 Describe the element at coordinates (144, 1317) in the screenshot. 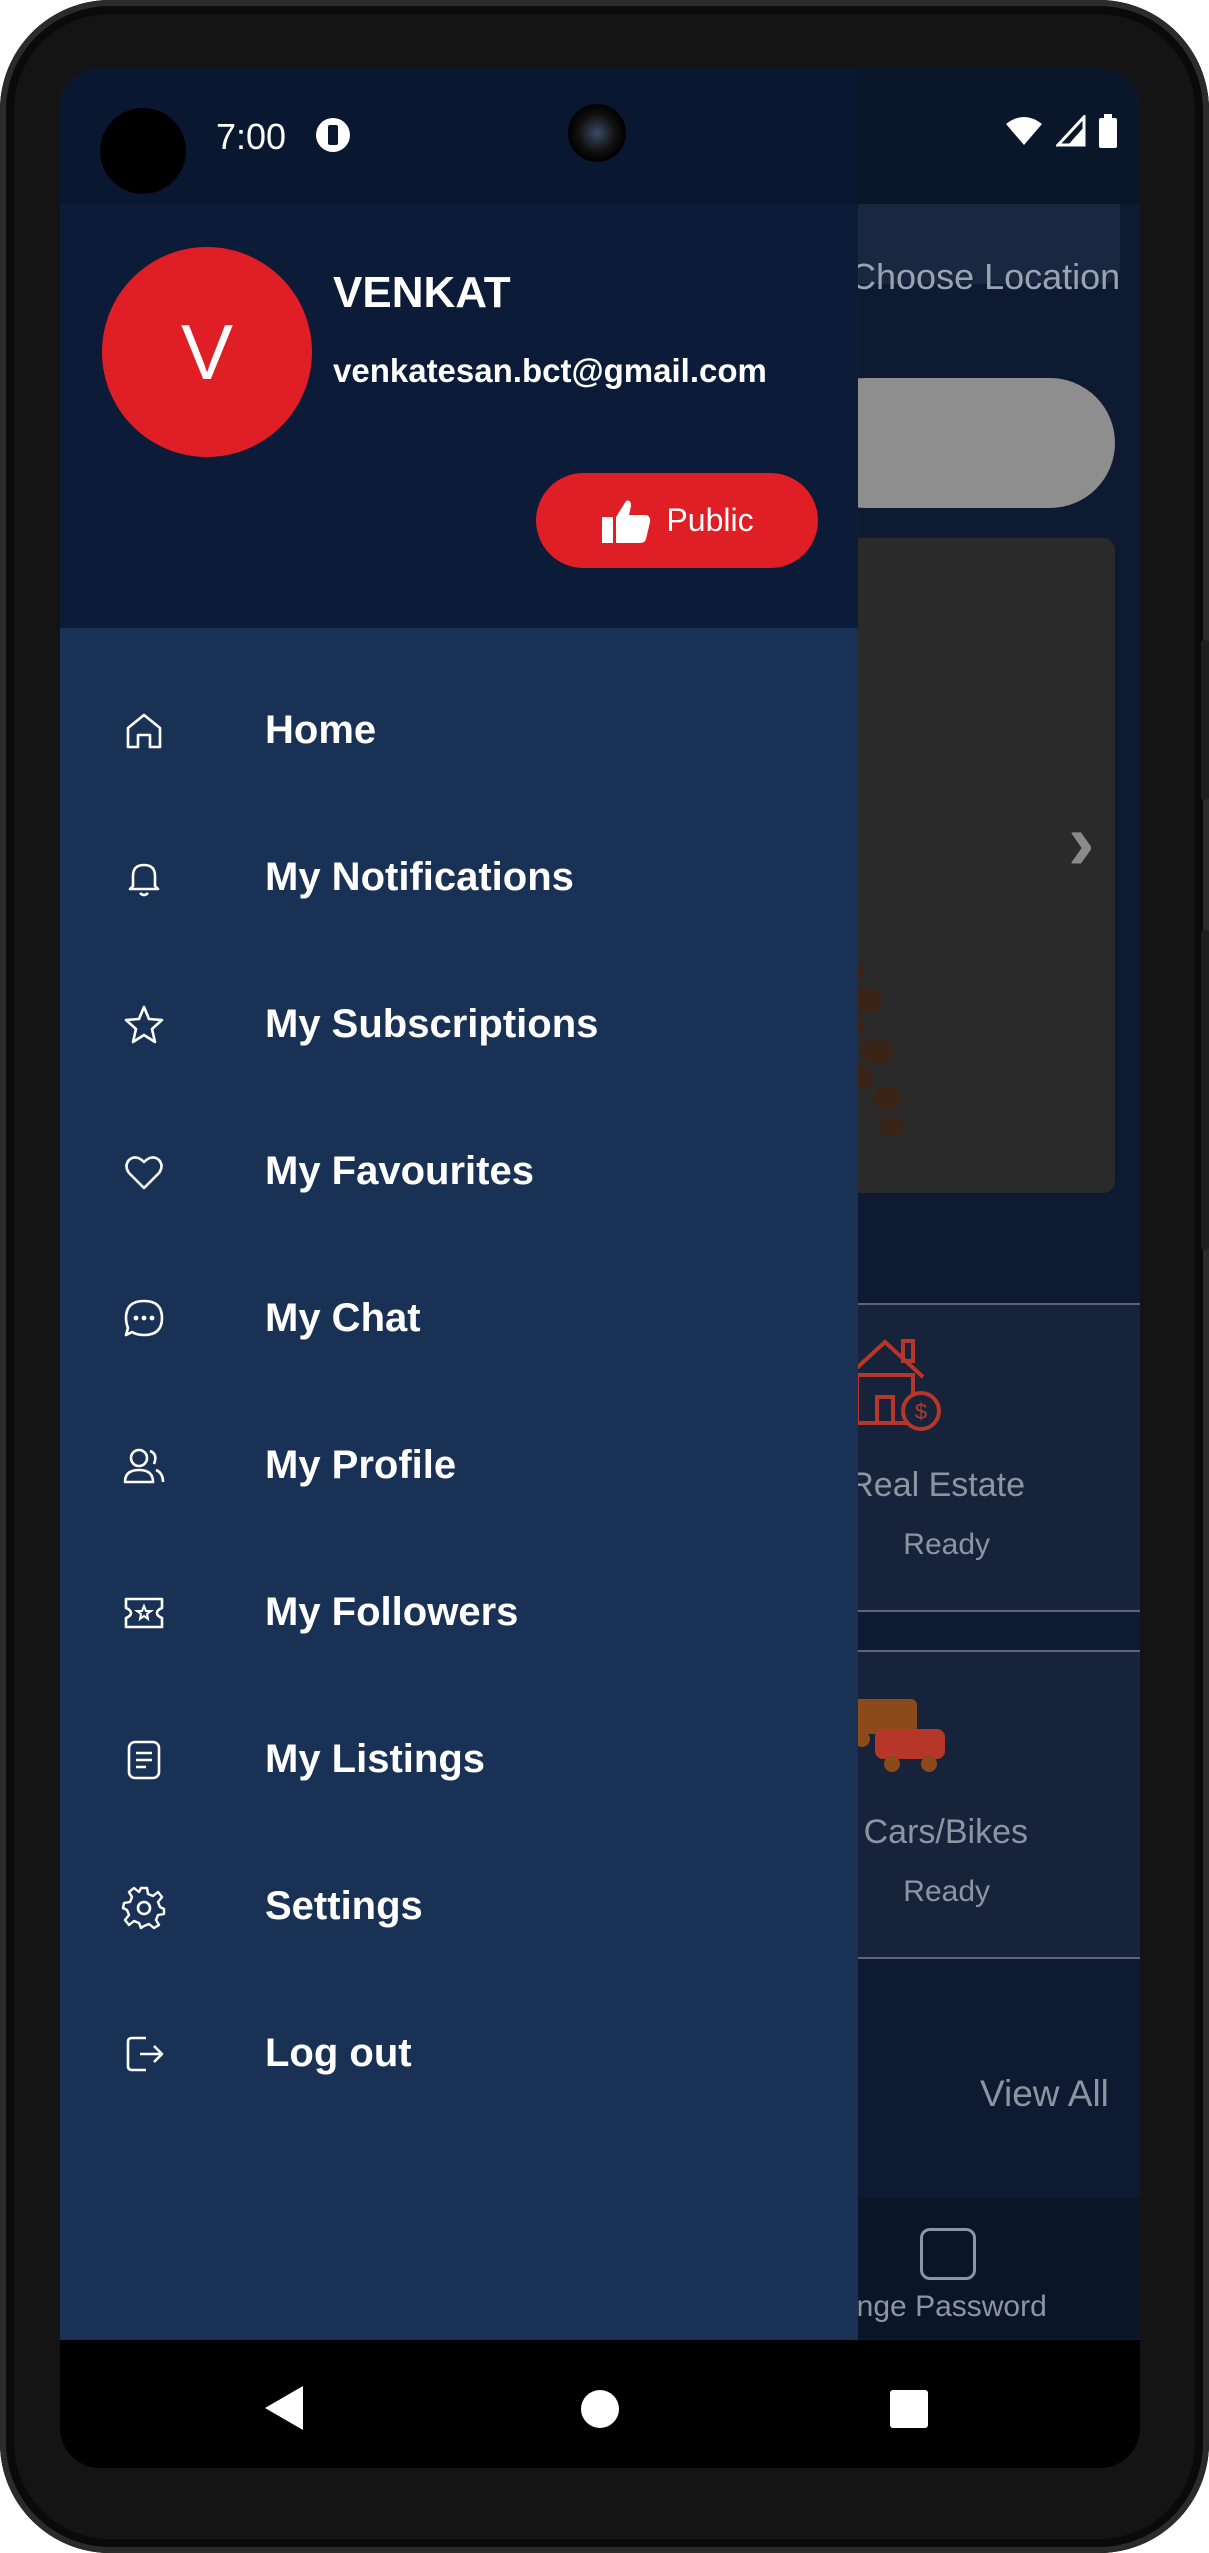

I see `chat-icon` at that location.